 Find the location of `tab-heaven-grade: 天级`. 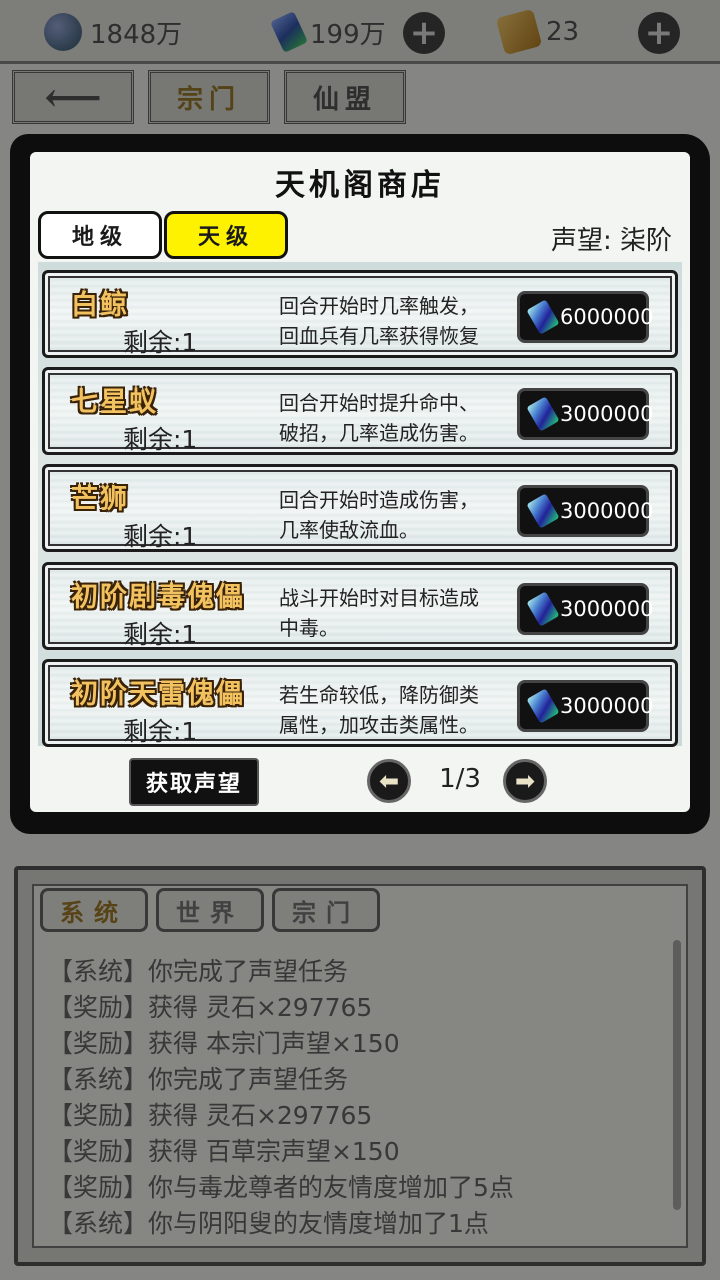

tab-heaven-grade: 天级 is located at coordinates (226, 235).